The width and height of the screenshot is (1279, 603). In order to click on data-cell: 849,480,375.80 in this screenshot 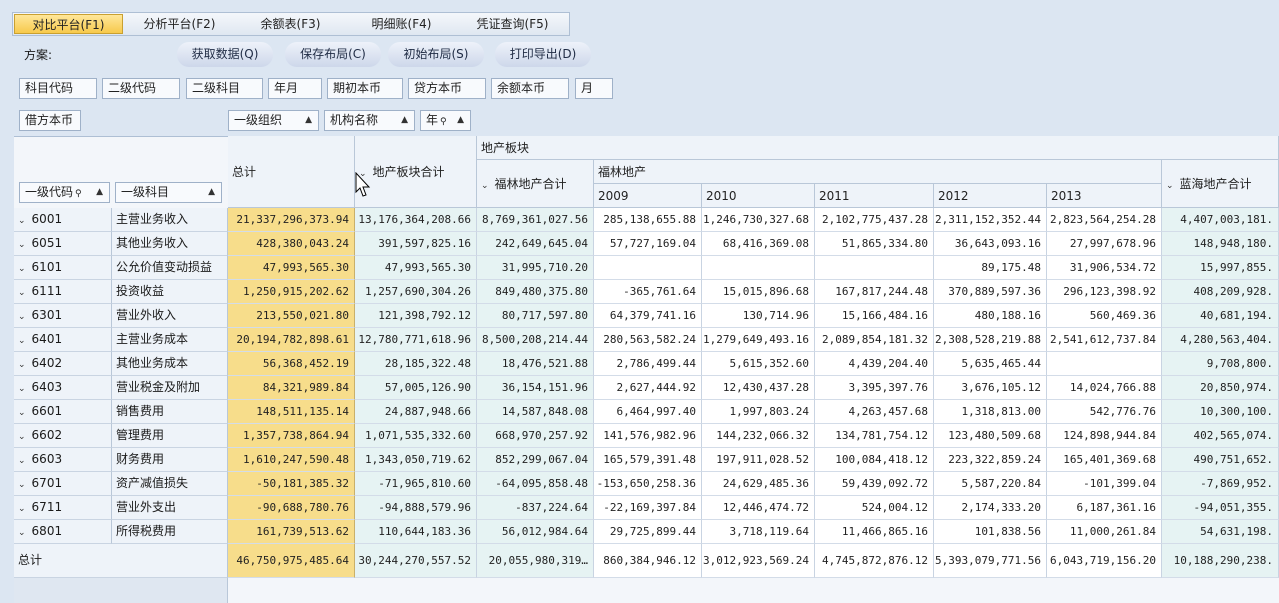, I will do `click(535, 292)`.